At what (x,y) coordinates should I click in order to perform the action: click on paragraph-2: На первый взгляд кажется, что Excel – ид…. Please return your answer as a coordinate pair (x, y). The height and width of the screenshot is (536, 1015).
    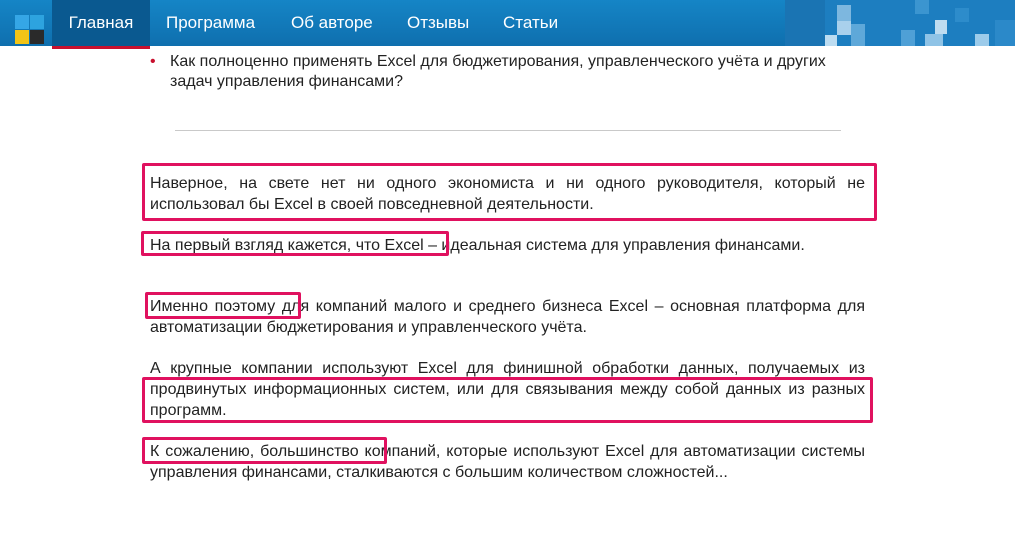
    Looking at the image, I should click on (477, 245).